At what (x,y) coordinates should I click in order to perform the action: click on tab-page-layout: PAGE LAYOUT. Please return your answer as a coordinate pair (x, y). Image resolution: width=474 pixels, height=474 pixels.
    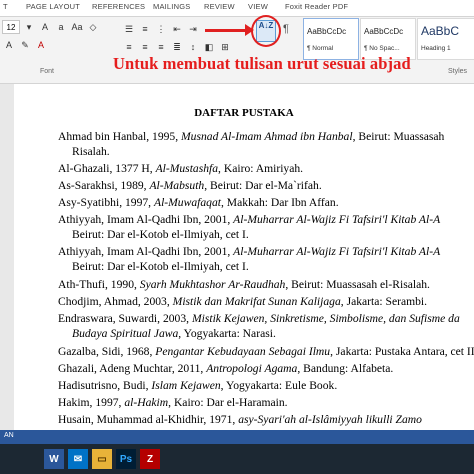
    Looking at the image, I should click on (53, 6).